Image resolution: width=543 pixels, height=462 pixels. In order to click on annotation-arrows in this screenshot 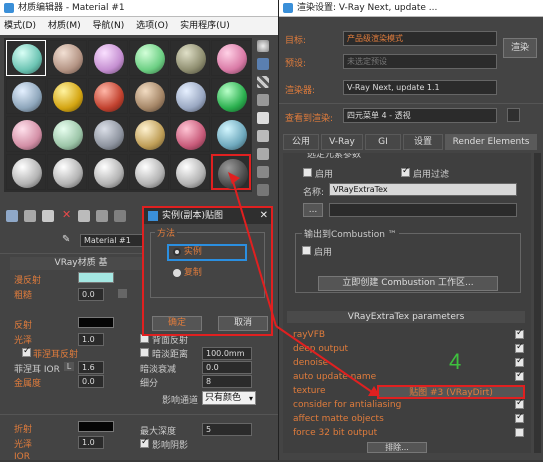, I will do `click(304, 284)`.